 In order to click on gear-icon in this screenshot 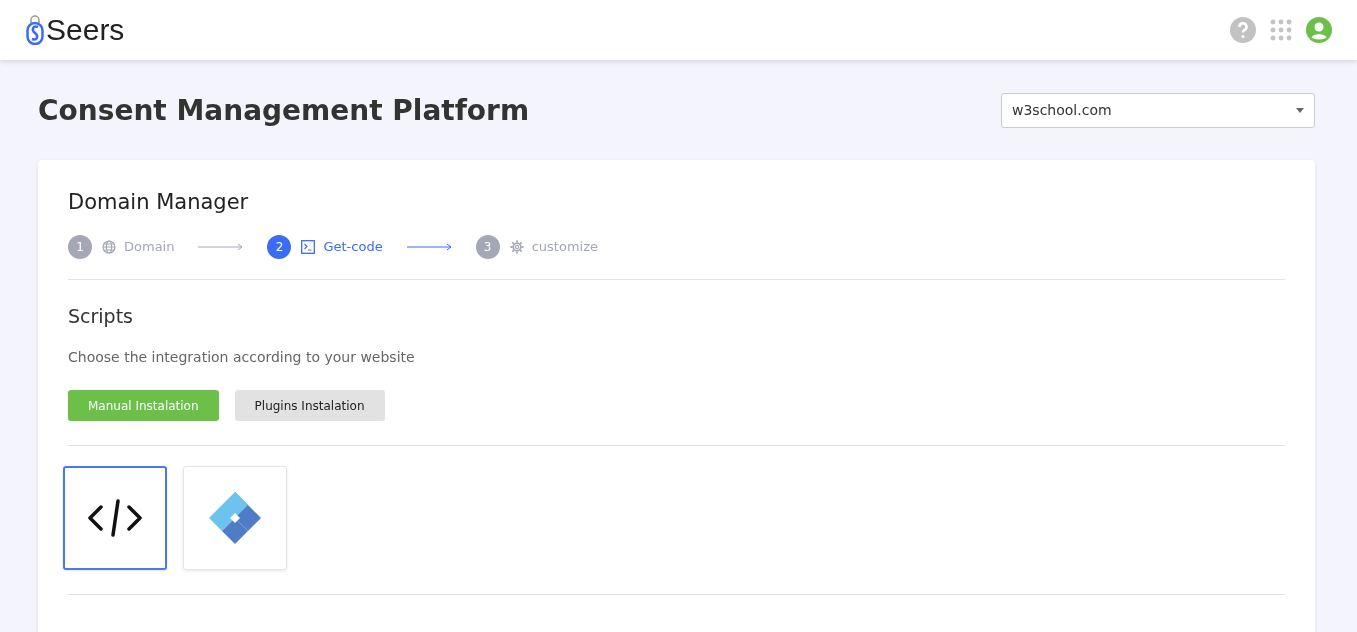, I will do `click(516, 246)`.